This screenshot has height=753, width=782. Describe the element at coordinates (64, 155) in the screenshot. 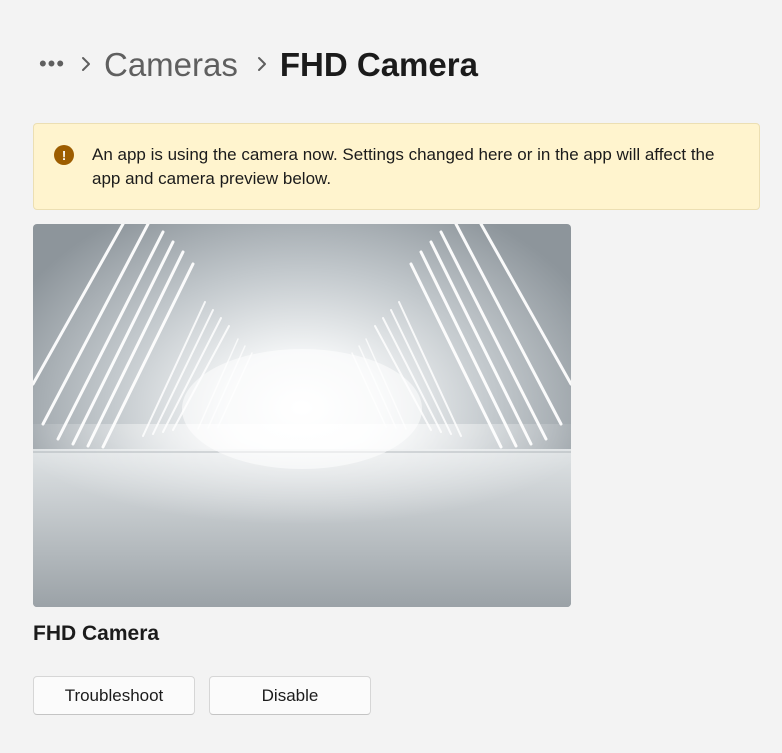

I see `warning-icon: !` at that location.